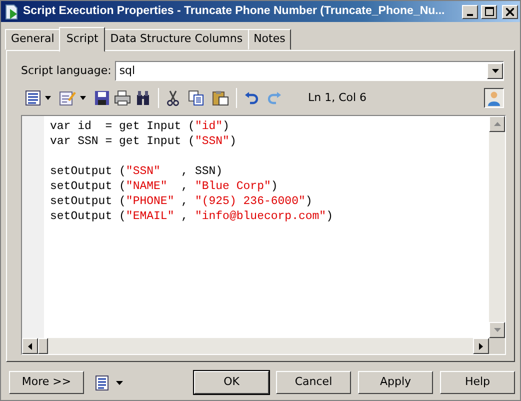 The height and width of the screenshot is (401, 521). What do you see at coordinates (220, 98) in the screenshot?
I see `paste-icon` at bounding box center [220, 98].